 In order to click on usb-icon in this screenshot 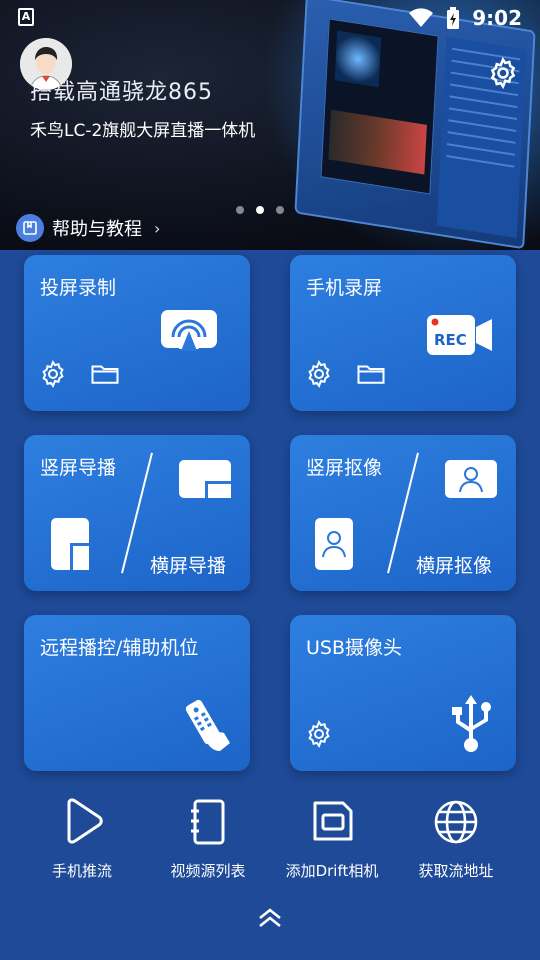, I will do `click(471, 723)`.